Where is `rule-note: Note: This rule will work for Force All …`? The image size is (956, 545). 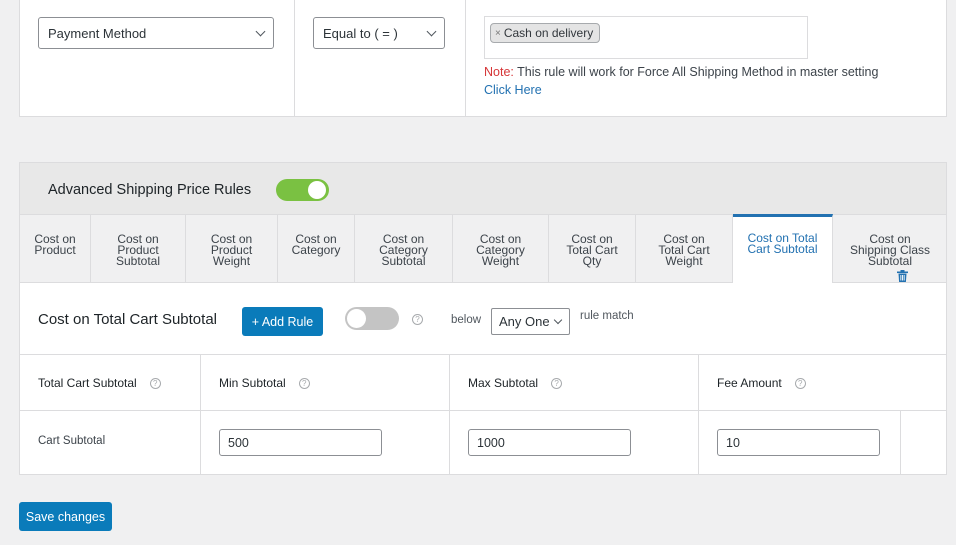 rule-note: Note: This rule will work for Force All … is located at coordinates (681, 72).